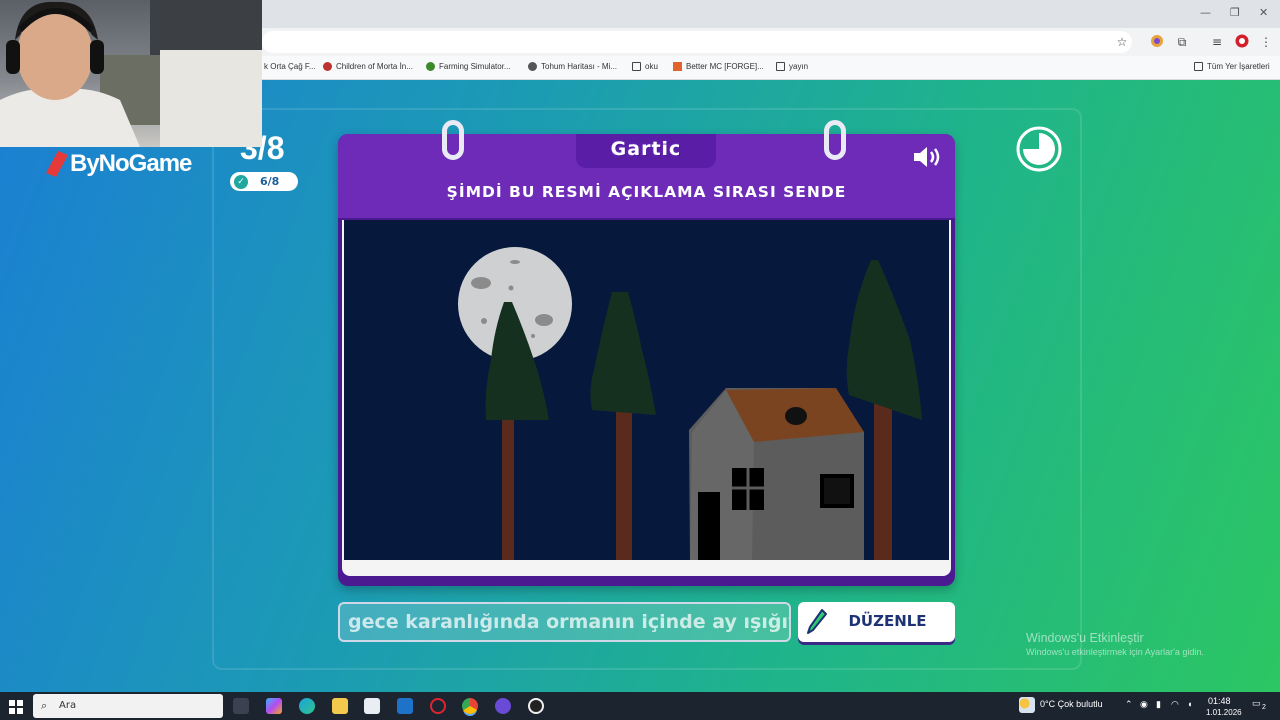  What do you see at coordinates (340, 706) in the screenshot?
I see `file-explorer-icon` at bounding box center [340, 706].